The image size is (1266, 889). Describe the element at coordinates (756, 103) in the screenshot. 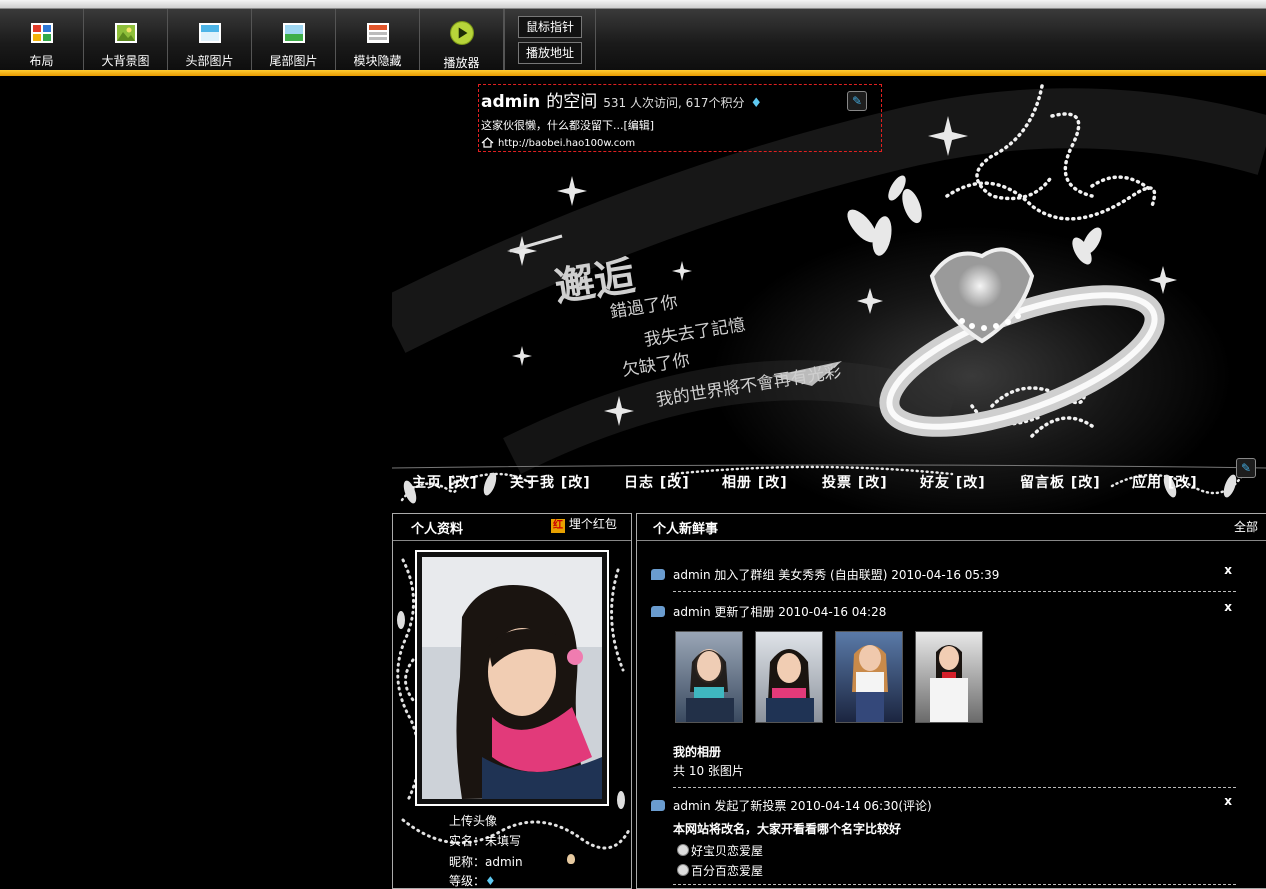

I see `diamond-icon: ♦` at that location.